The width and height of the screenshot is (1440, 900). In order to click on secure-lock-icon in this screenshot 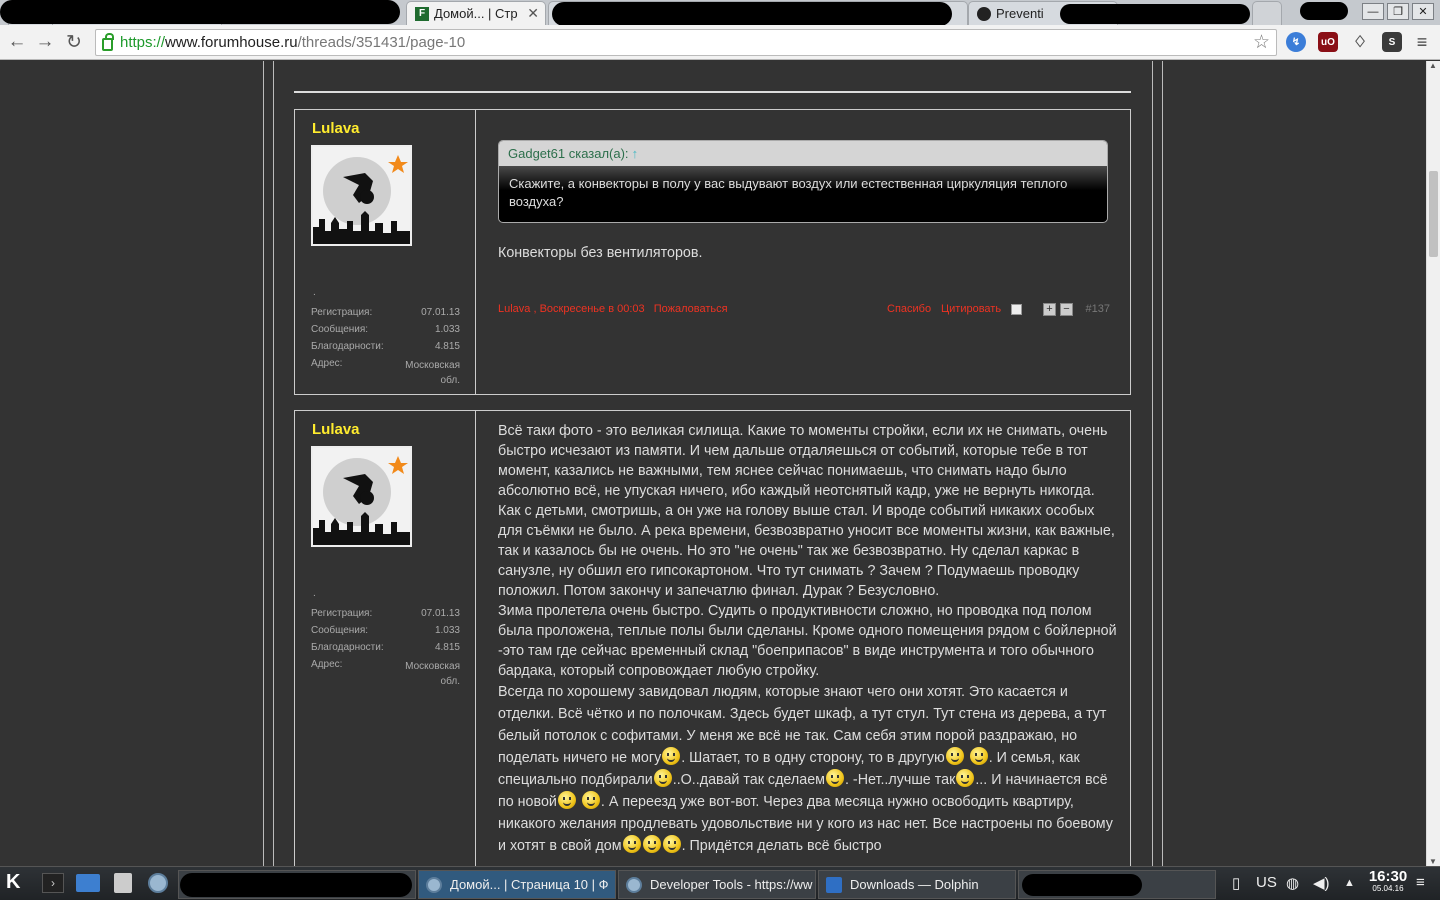, I will do `click(108, 41)`.